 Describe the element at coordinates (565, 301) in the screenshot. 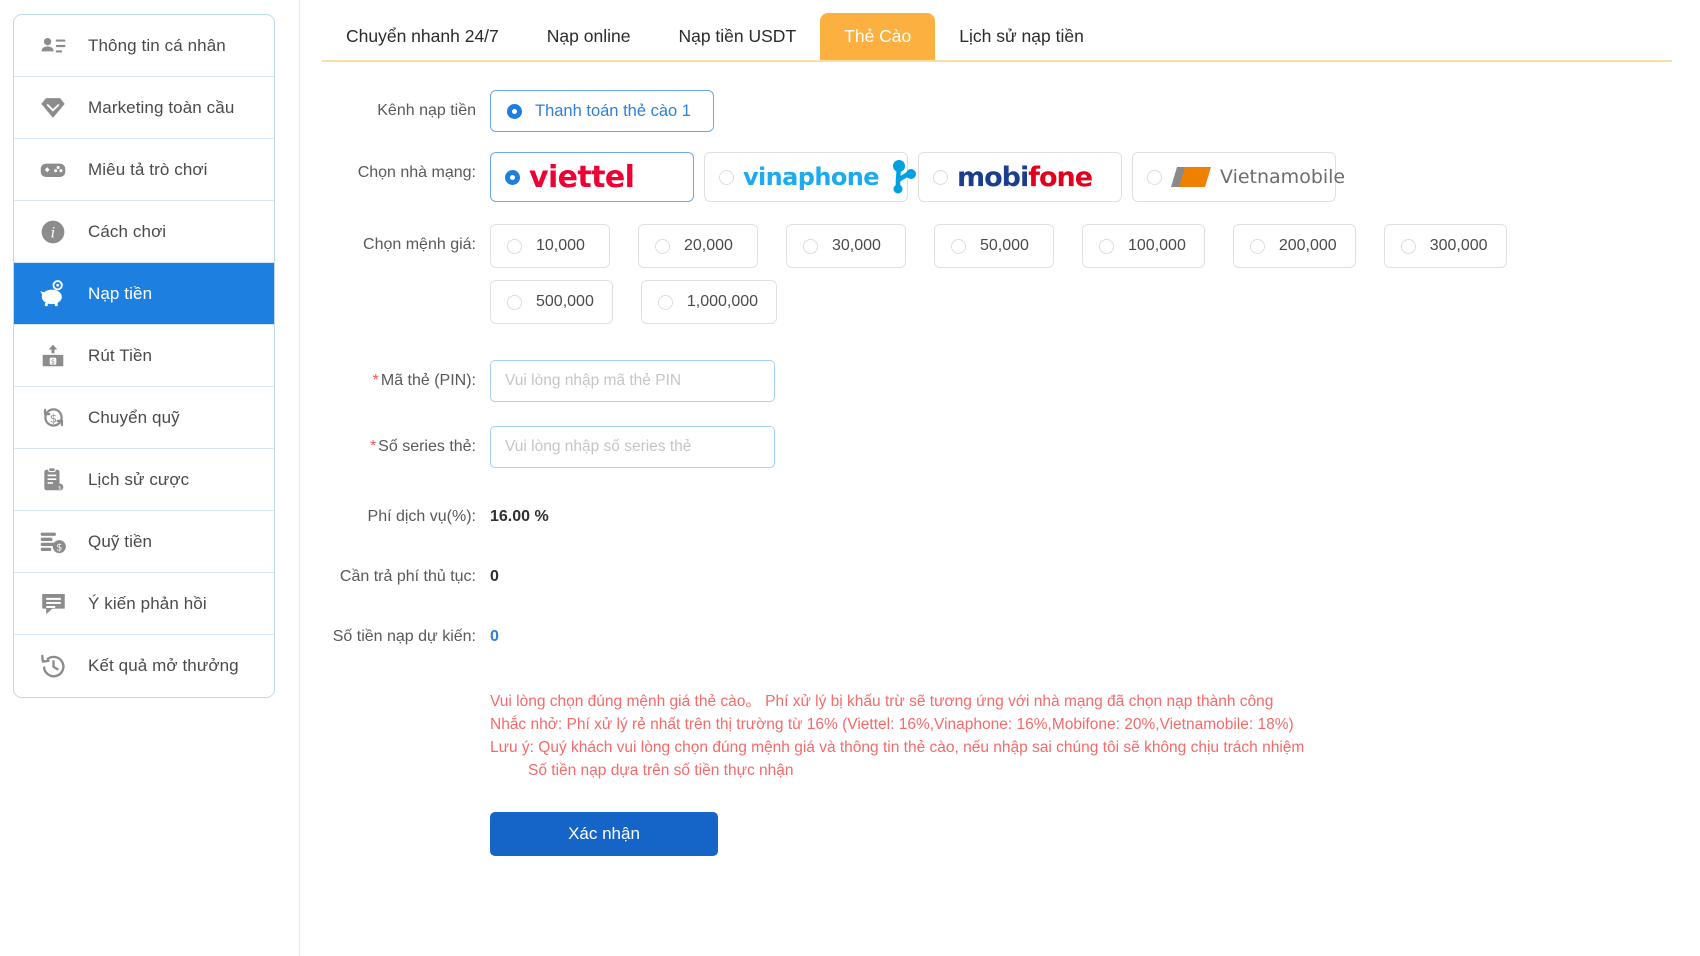

I see `denomination-option-label: 500,000` at that location.